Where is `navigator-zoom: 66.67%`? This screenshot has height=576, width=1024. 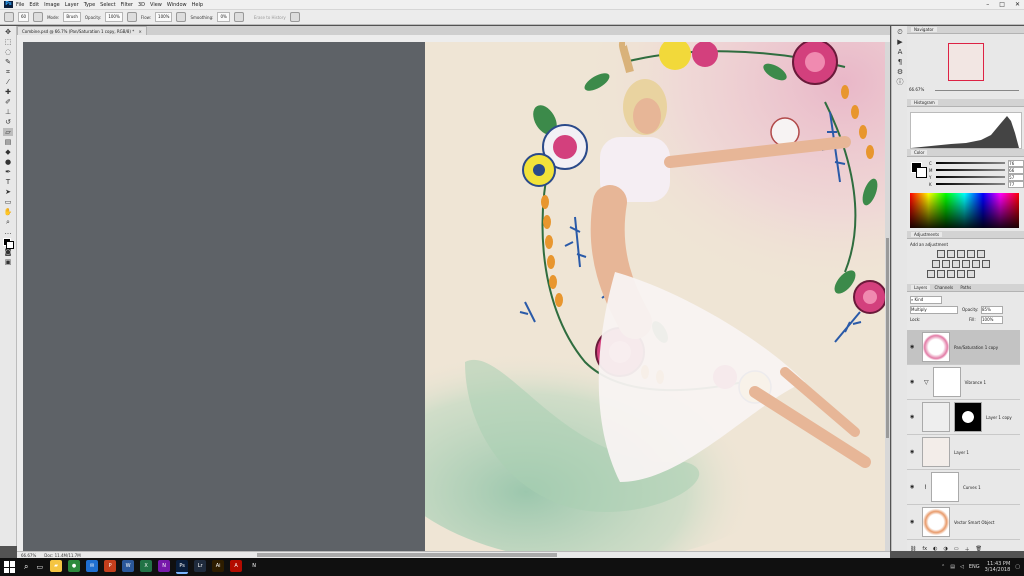
navigator-zoom: 66.67% is located at coordinates (916, 89).